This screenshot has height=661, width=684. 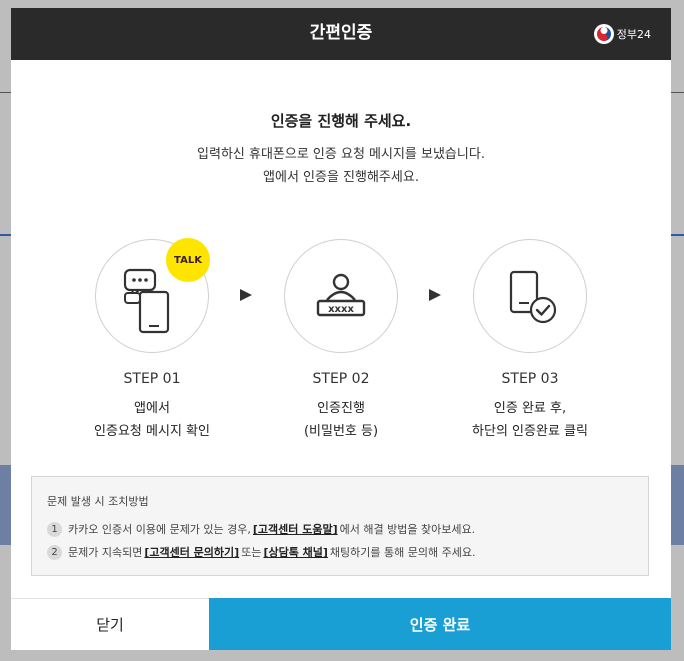 What do you see at coordinates (341, 408) in the screenshot?
I see `step-desc-line: 인증진행` at bounding box center [341, 408].